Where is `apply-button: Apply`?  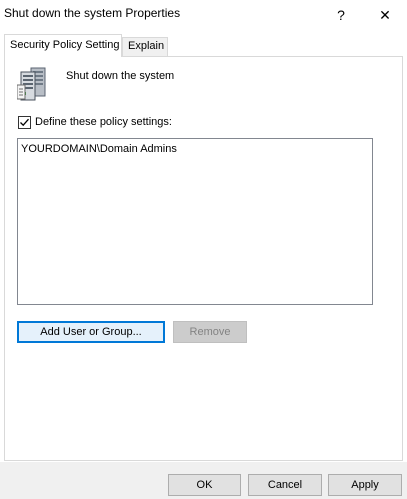
apply-button: Apply is located at coordinates (365, 485).